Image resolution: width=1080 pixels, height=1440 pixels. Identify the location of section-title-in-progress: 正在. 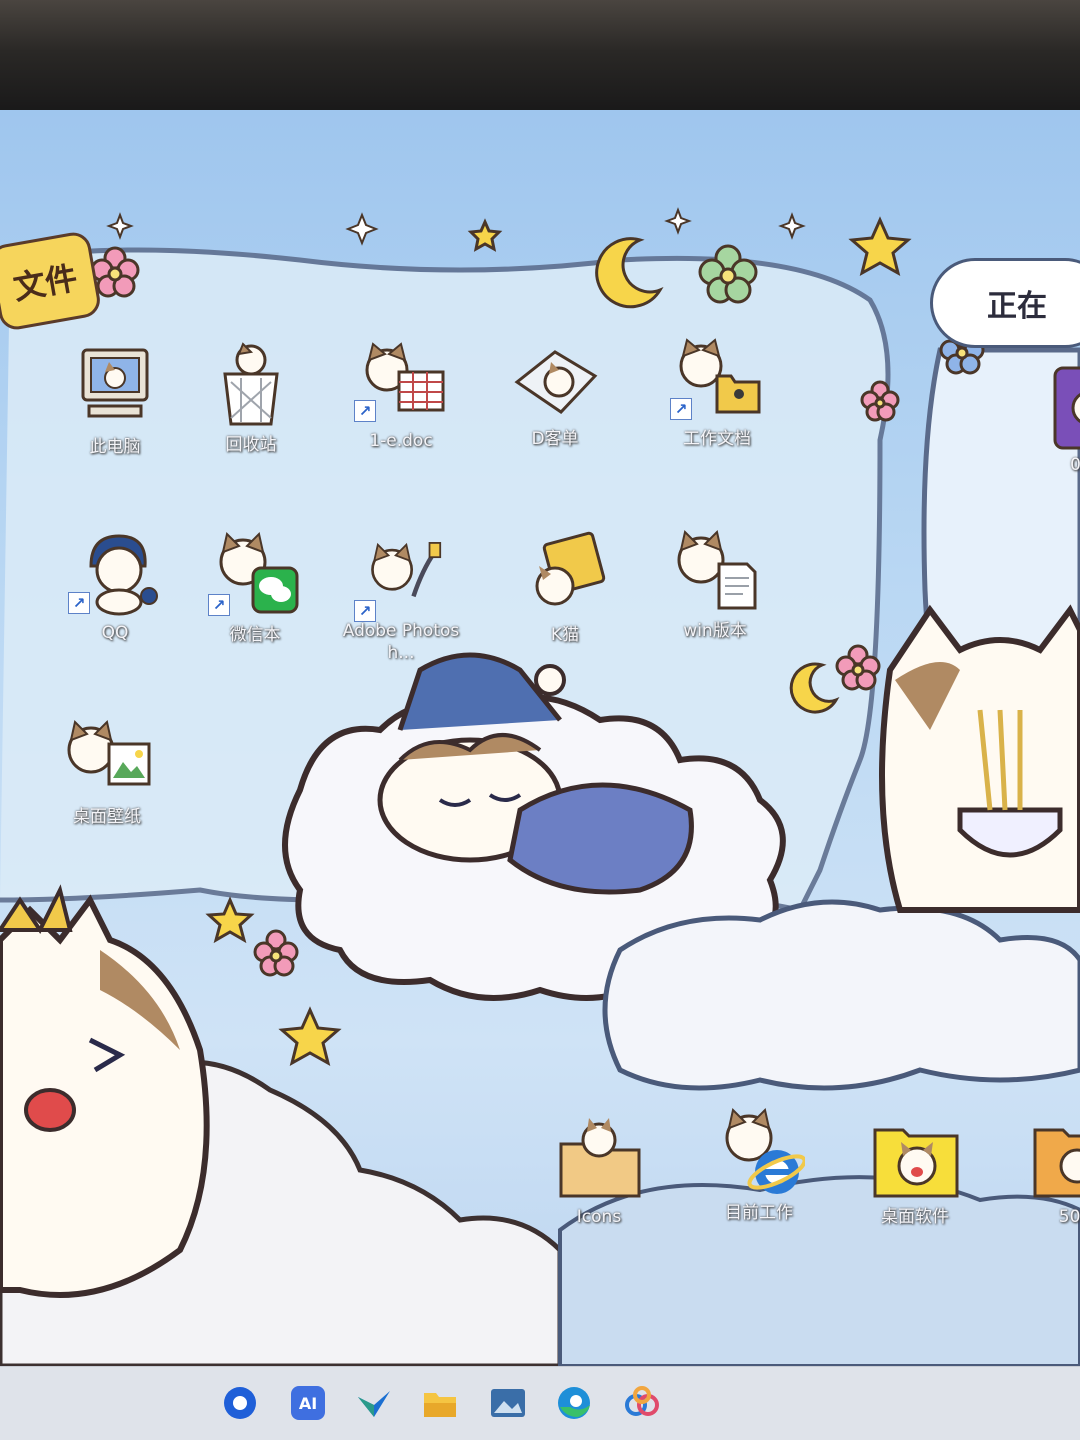
(1005, 303).